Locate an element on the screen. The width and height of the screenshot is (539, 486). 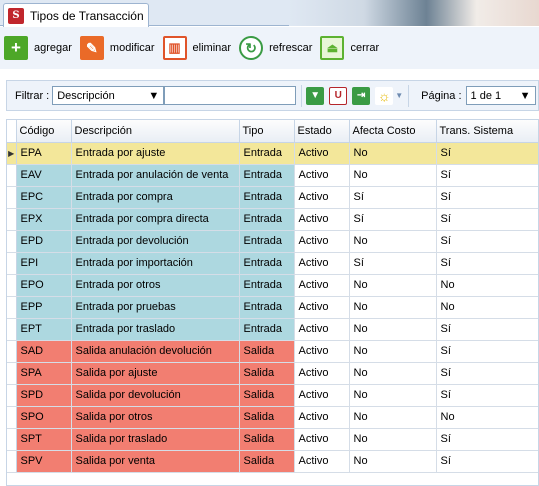
tab-tipos-de-transaccion: S Tipos de Transacción is located at coordinates (76, 15).